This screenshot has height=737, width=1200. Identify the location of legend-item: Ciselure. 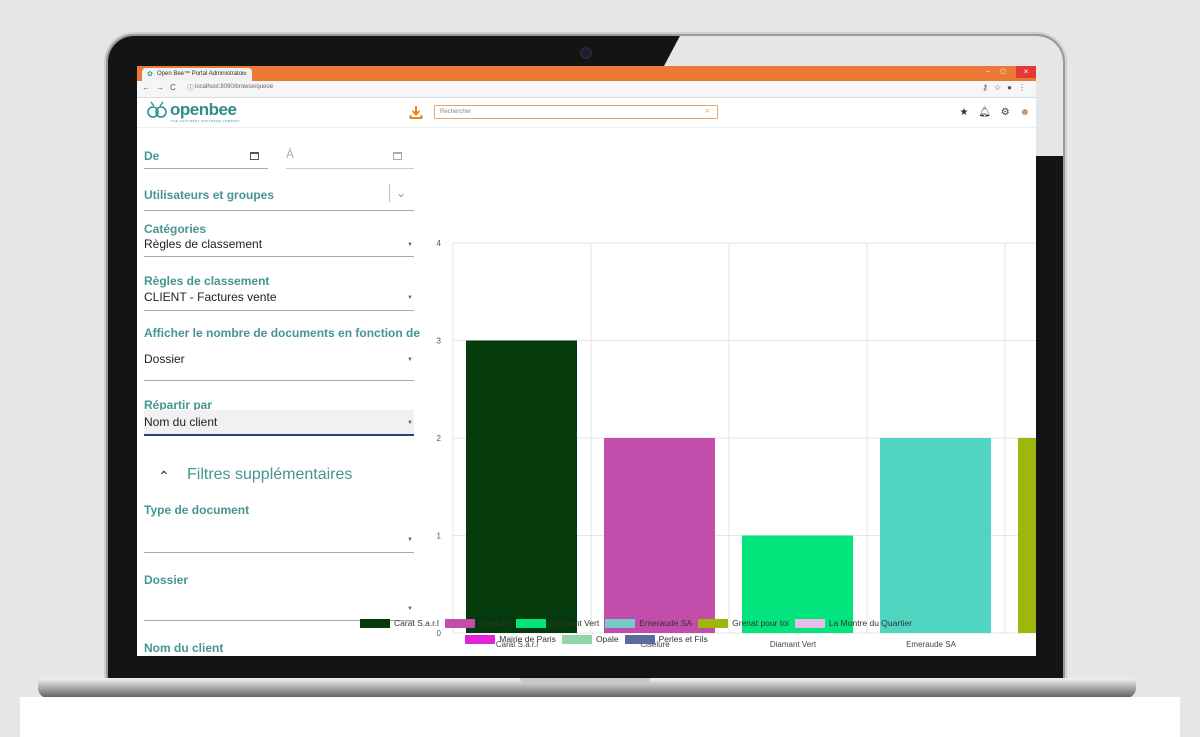
(477, 623).